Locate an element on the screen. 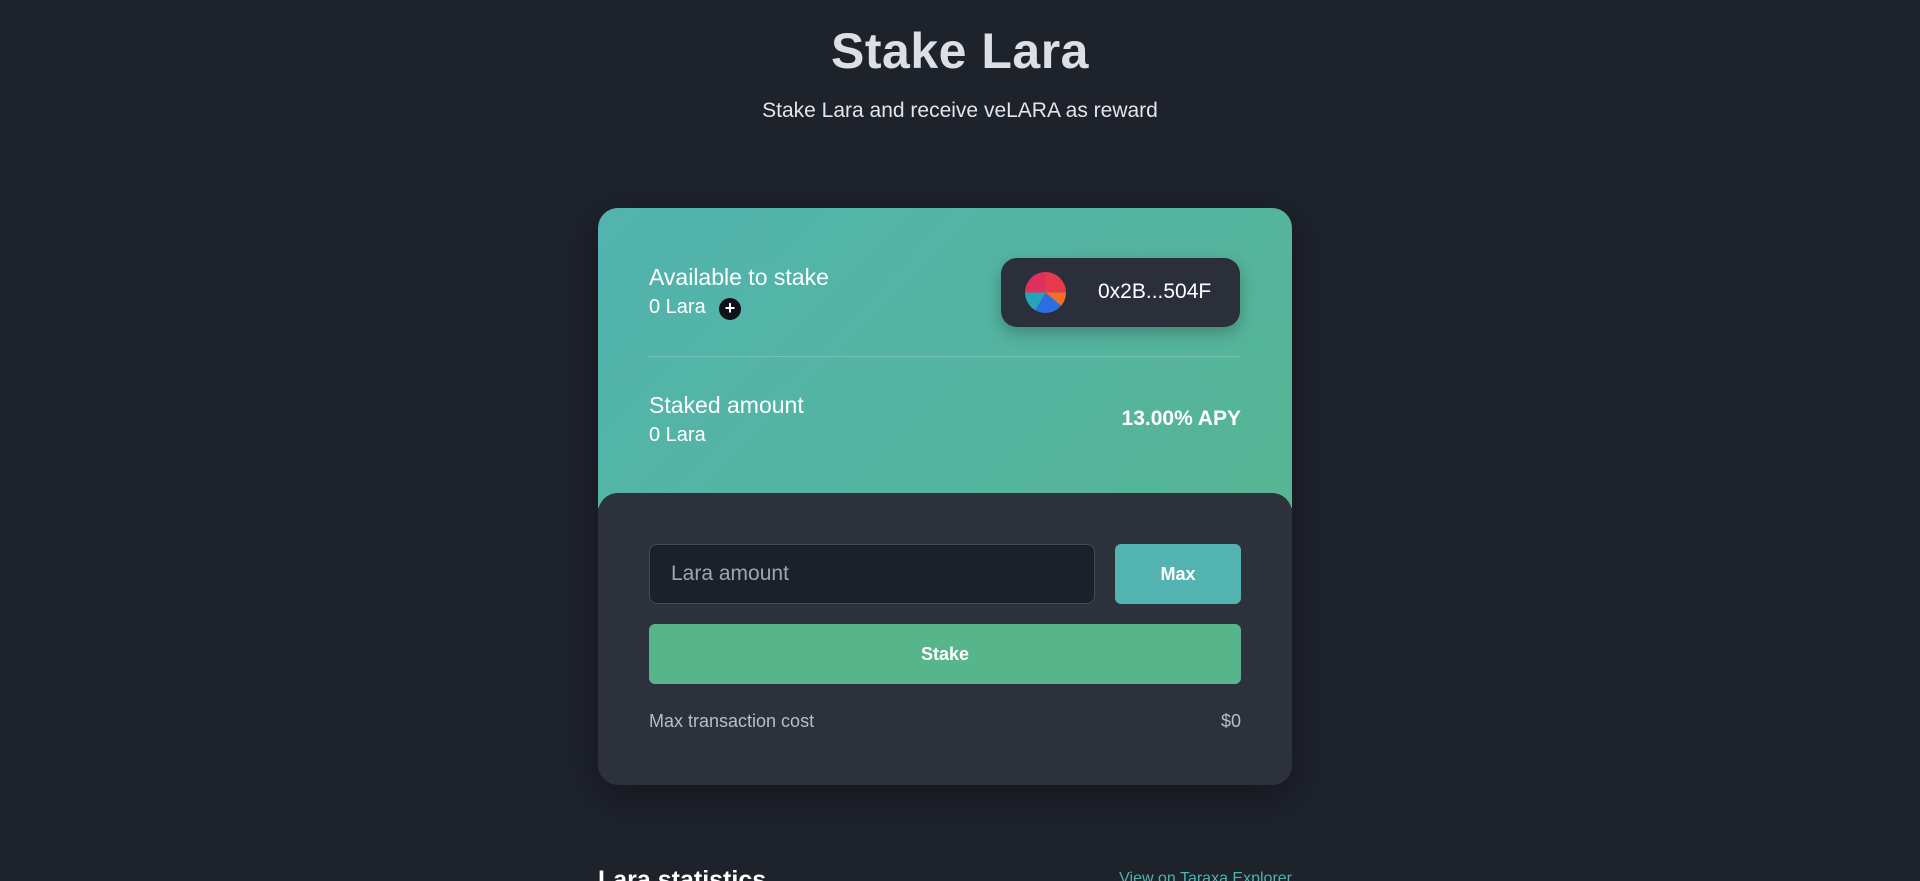 Image resolution: width=1920 pixels, height=881 pixels. max-button: Max is located at coordinates (1178, 574).